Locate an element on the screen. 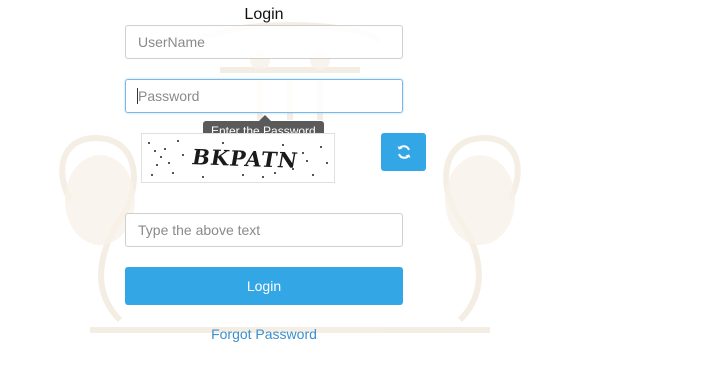 The image size is (713, 374). captcha-image: BKPATN is located at coordinates (238, 158).